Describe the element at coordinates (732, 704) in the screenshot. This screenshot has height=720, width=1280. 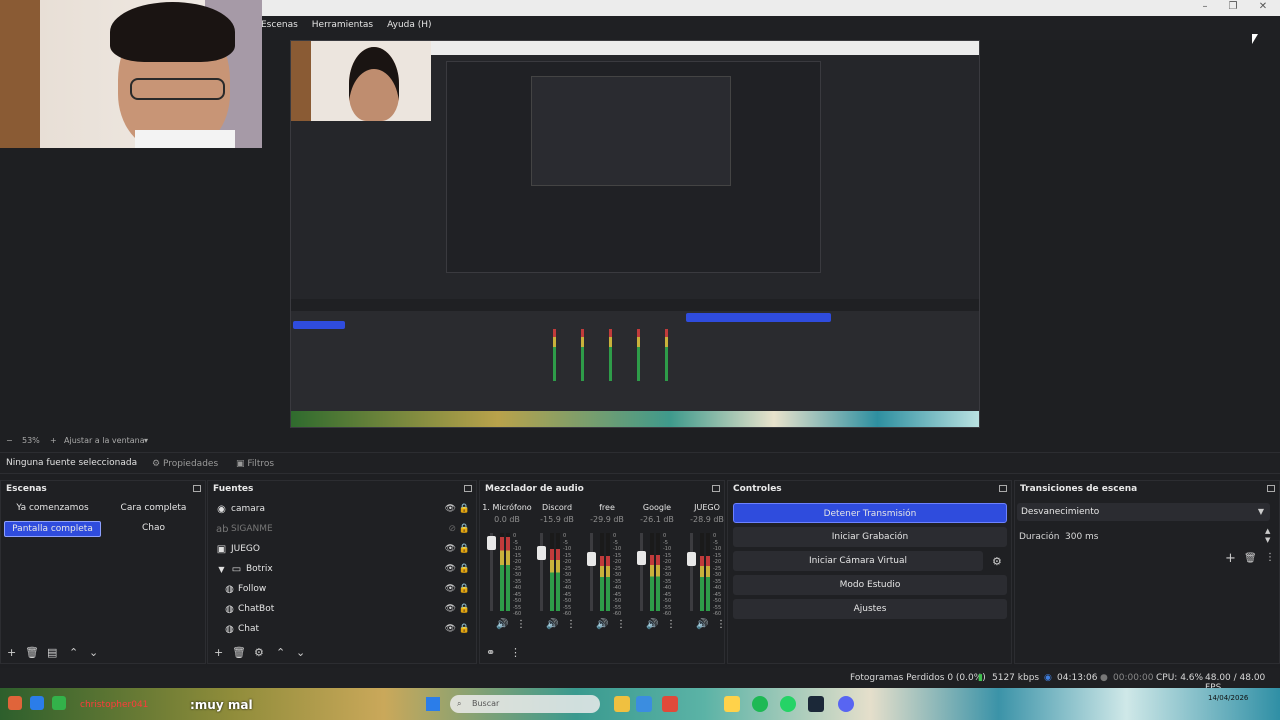
I see `folder-icon` at that location.